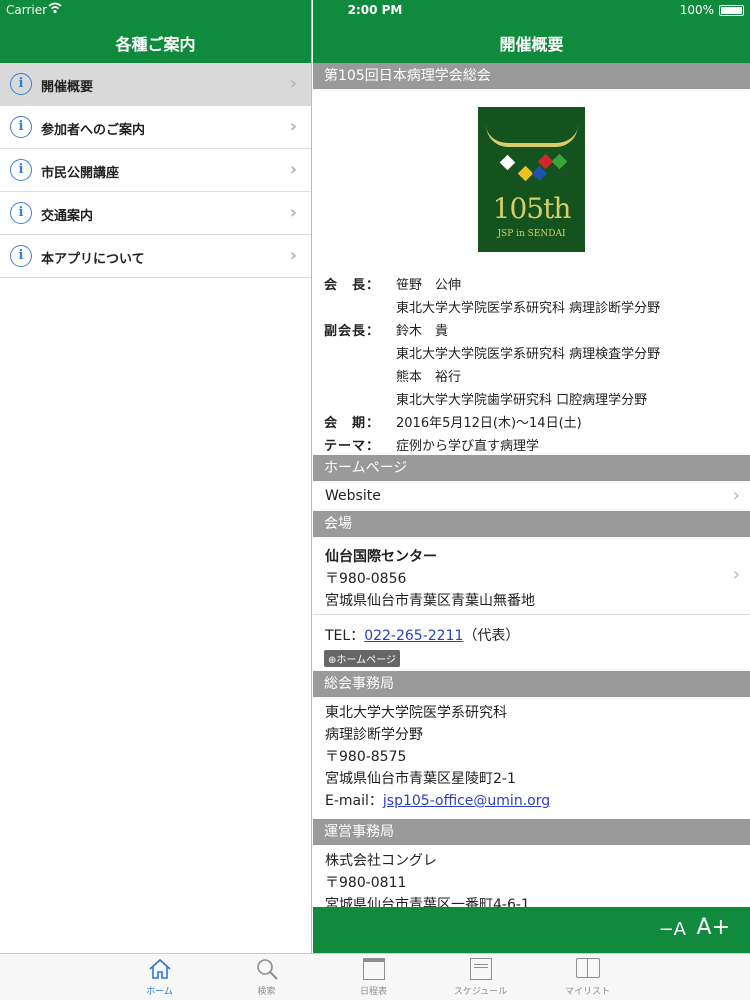 This screenshot has height=1000, width=750. I want to click on info-row: 熊本 裕行, so click(537, 374).